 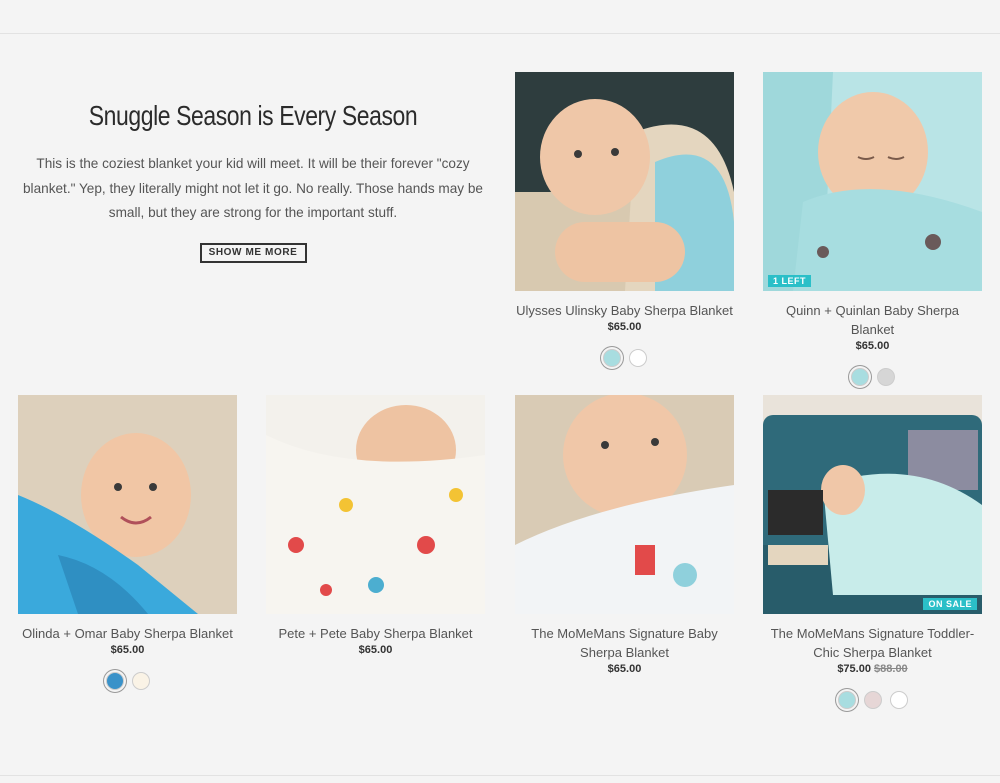 I want to click on product-card-pete: Pete + Pete Baby Sherpa Blanket $65.00, so click(x=375, y=526).